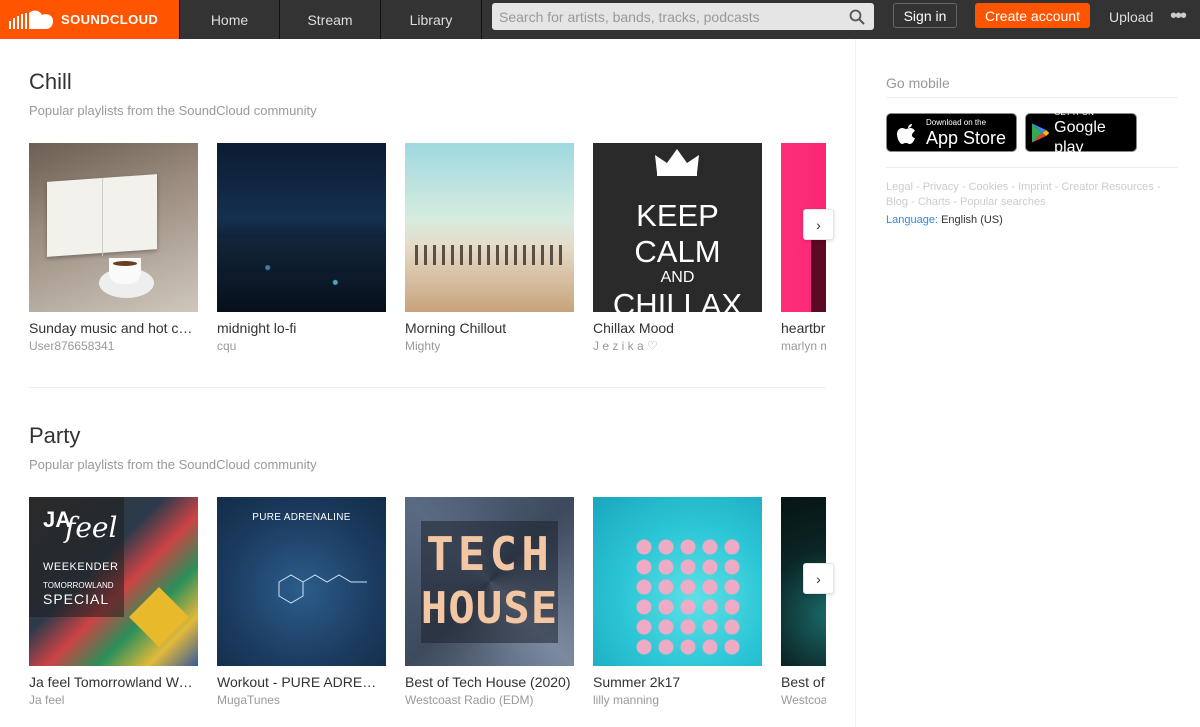 The height and width of the screenshot is (727, 1200). Describe the element at coordinates (989, 187) in the screenshot. I see `footer-link-cookies: Cookies` at that location.